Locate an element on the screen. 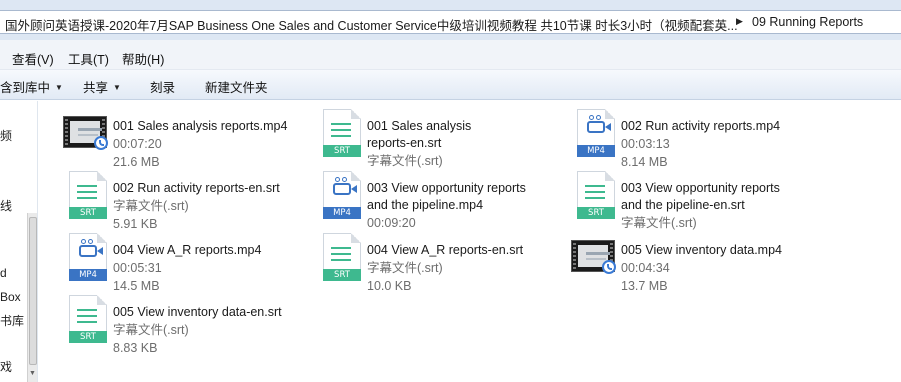  share-button: 共享 ▼ is located at coordinates (102, 86).